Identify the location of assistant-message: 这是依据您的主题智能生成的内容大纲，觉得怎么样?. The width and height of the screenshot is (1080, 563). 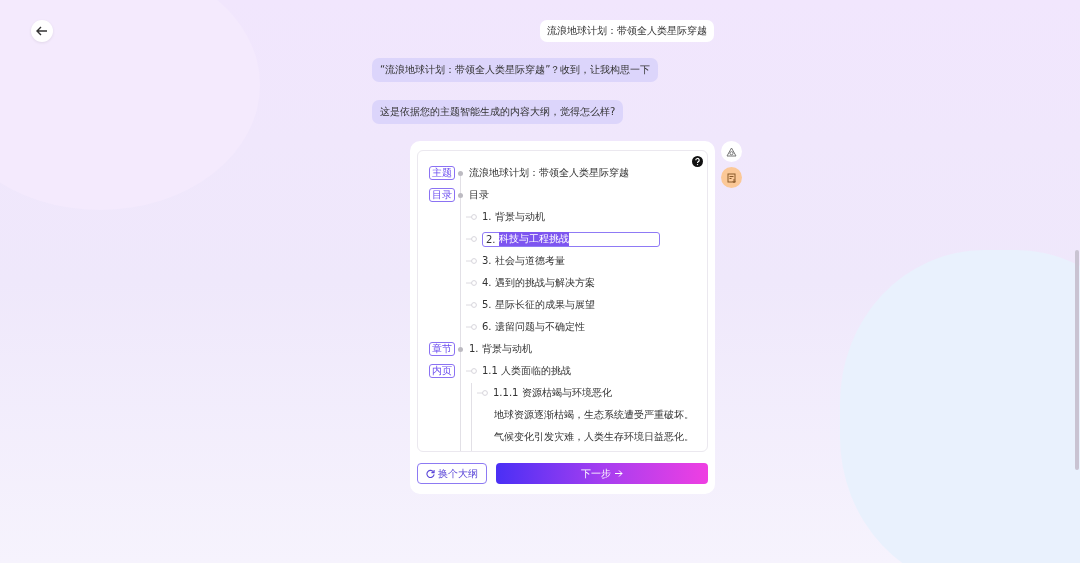
(498, 112).